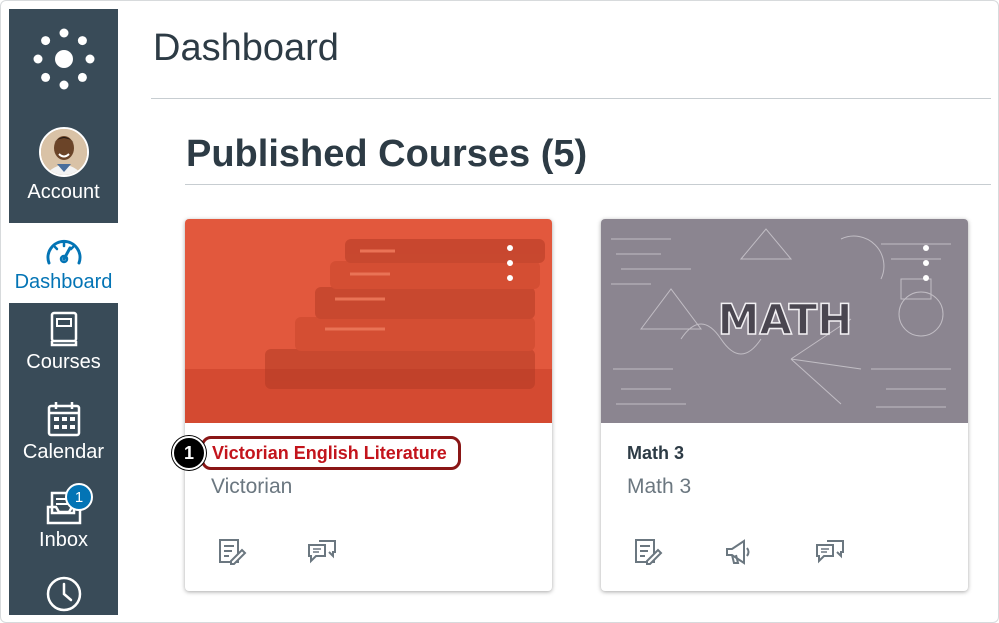 Image resolution: width=999 pixels, height=623 pixels. What do you see at coordinates (63, 540) in the screenshot?
I see `nav-inbox-label: Inbox` at bounding box center [63, 540].